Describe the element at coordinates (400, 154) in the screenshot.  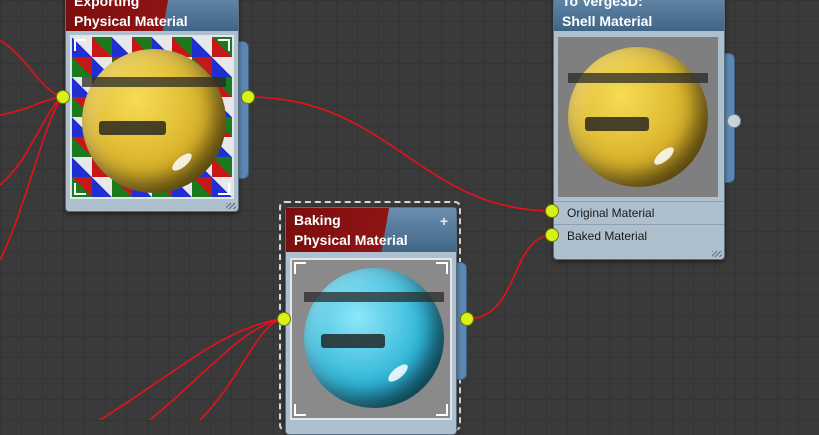
I see `wire-export-to-shell` at that location.